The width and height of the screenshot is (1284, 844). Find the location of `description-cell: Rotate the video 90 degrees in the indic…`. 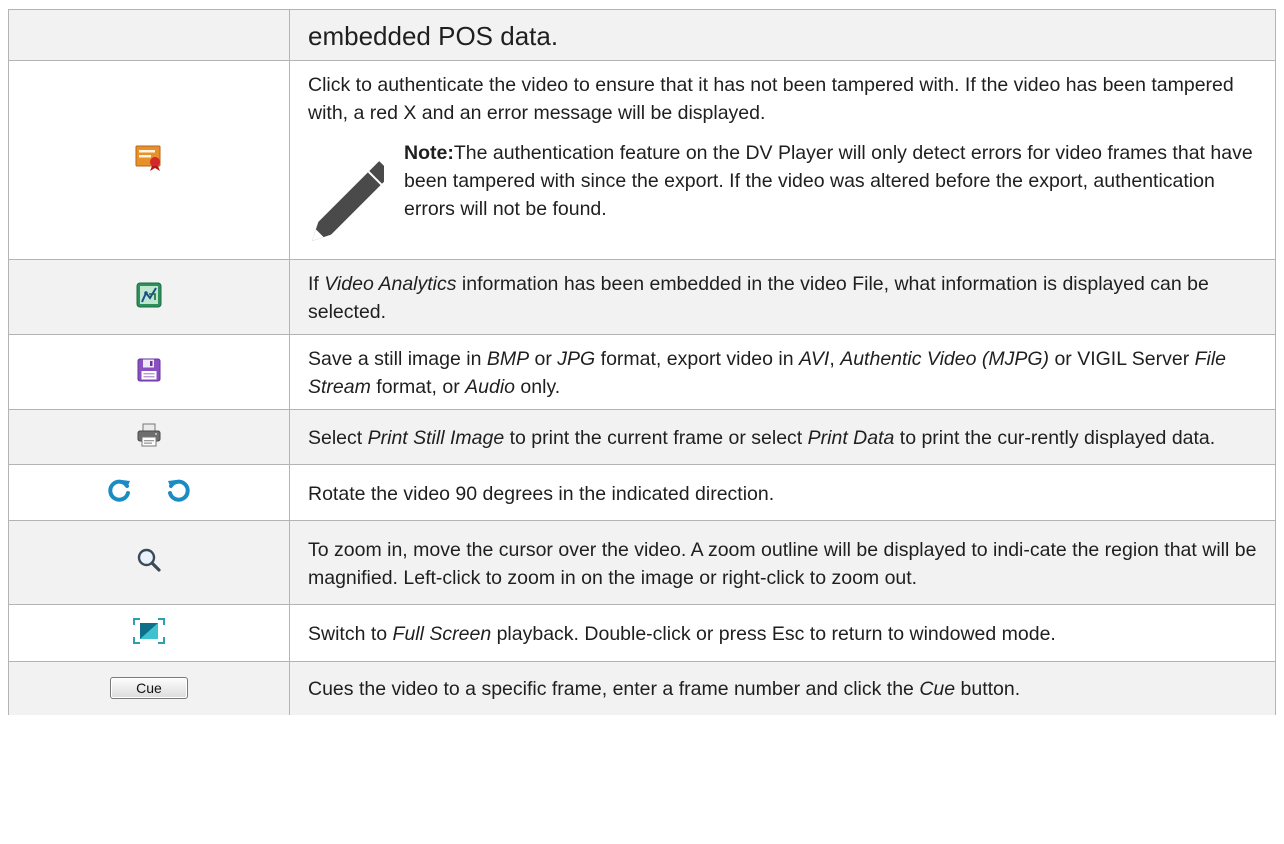

description-cell: Rotate the video 90 degrees in the indic… is located at coordinates (782, 492).